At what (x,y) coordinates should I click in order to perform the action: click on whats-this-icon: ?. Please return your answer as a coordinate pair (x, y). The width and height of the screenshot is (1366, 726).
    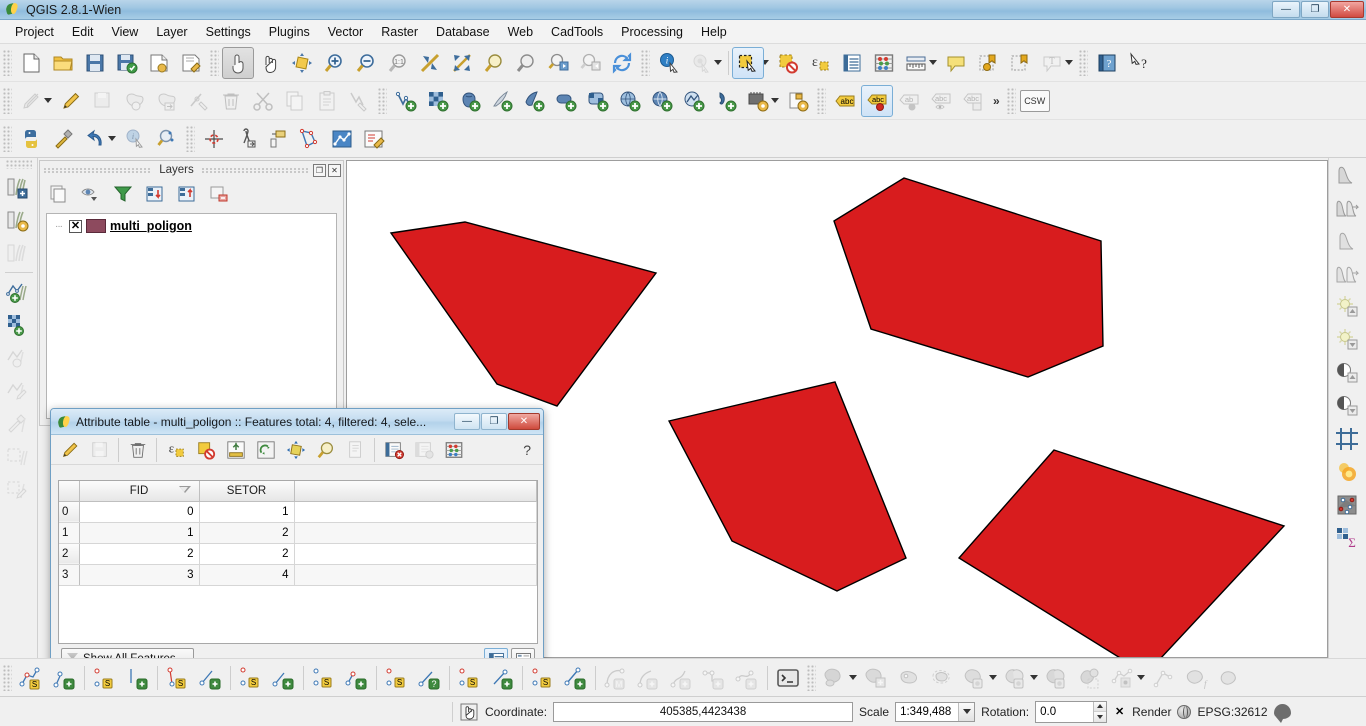
    Looking at the image, I should click on (1139, 63).